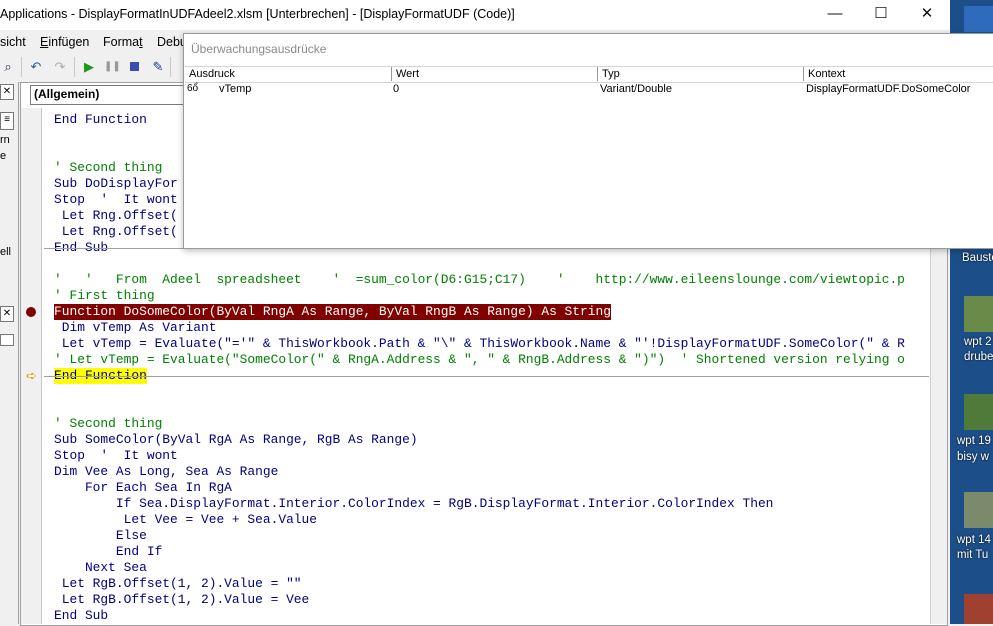 The width and height of the screenshot is (993, 626). I want to click on column-header-value: Wert, so click(493, 74).